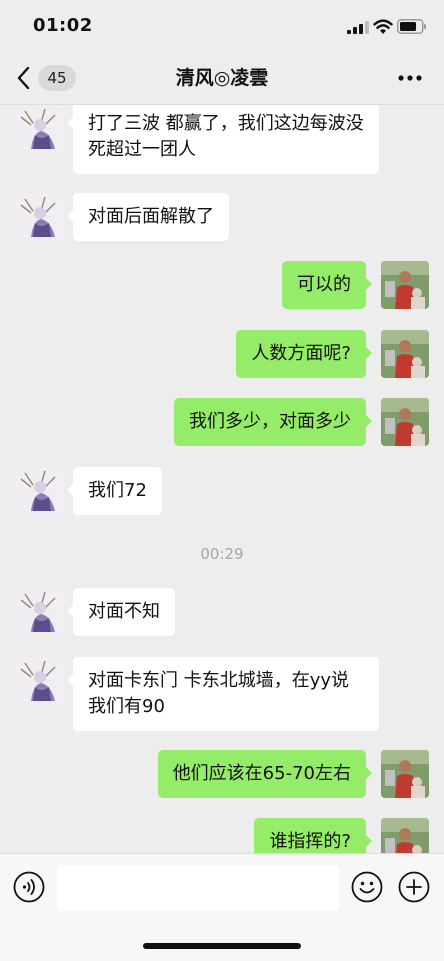 Image resolution: width=444 pixels, height=961 pixels. I want to click on cellular-signal-icon, so click(358, 27).